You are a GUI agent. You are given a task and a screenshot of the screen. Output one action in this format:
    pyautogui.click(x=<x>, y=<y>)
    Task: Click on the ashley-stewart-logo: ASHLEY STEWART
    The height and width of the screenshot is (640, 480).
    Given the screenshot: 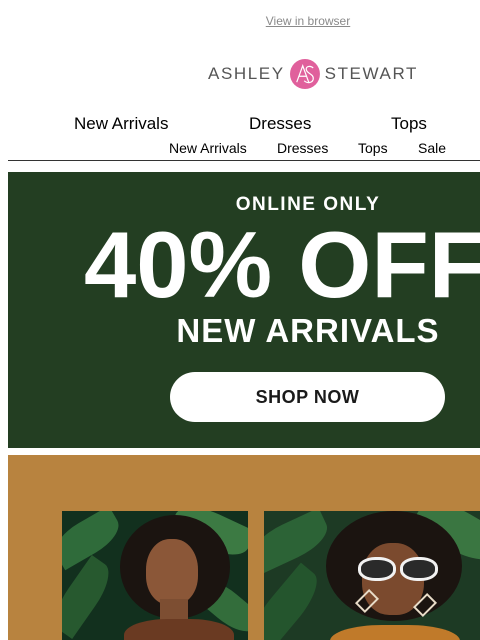 What is the action you would take?
    pyautogui.click(x=313, y=74)
    